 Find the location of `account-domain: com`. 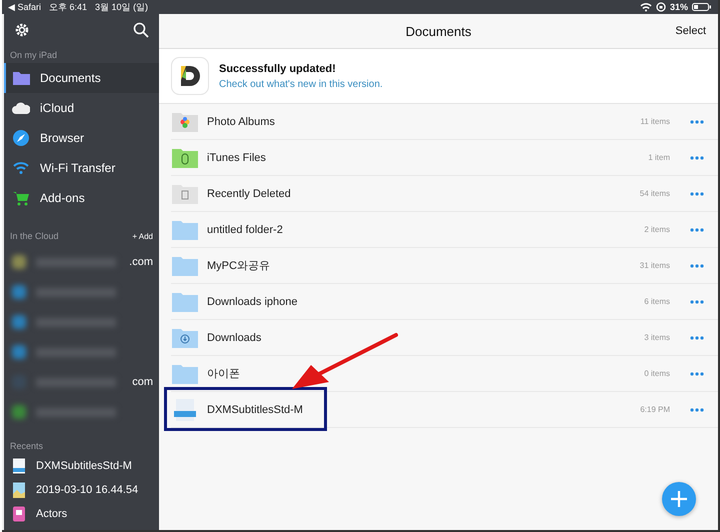

account-domain: com is located at coordinates (142, 382).